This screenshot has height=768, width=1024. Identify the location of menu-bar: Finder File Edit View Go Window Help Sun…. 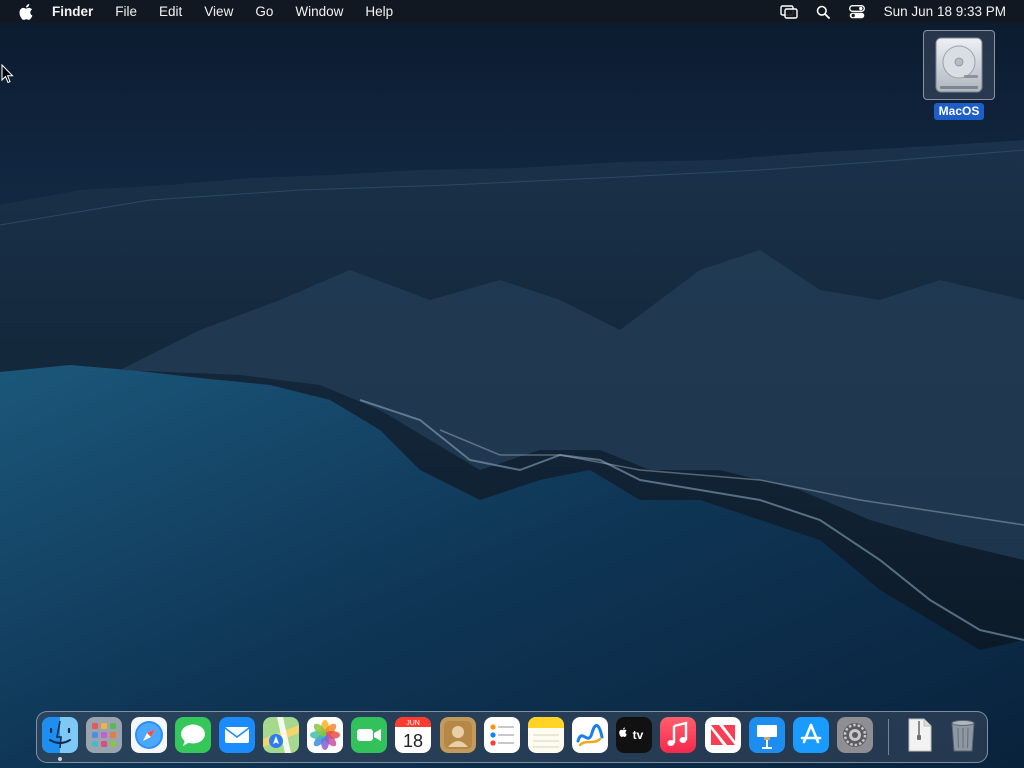
(512, 11).